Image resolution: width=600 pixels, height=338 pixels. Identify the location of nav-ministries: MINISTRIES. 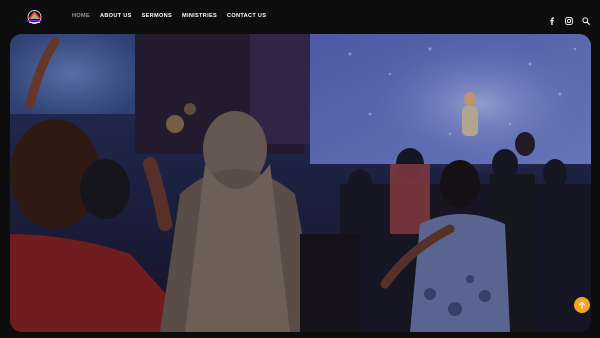
(199, 16).